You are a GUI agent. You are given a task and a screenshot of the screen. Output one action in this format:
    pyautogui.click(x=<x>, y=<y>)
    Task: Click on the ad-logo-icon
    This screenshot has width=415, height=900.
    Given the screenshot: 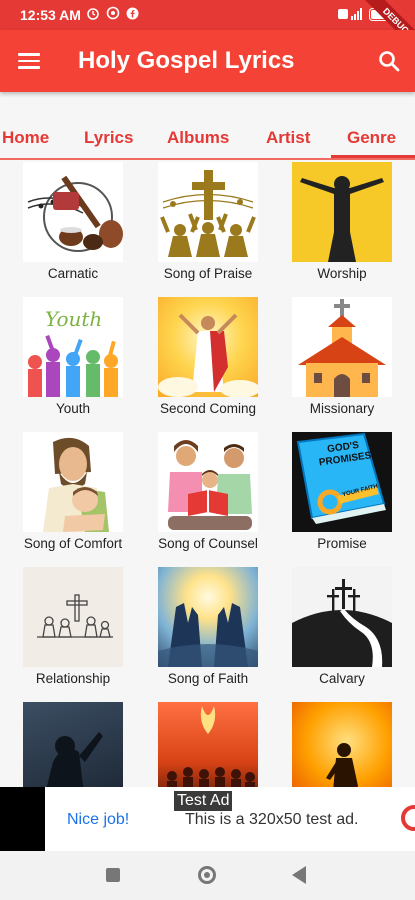 What is the action you would take?
    pyautogui.click(x=408, y=818)
    